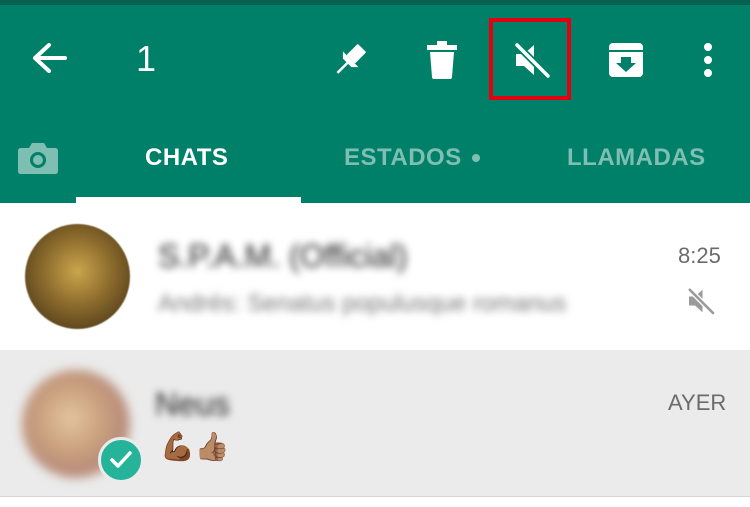  I want to click on muted-icon, so click(701, 301).